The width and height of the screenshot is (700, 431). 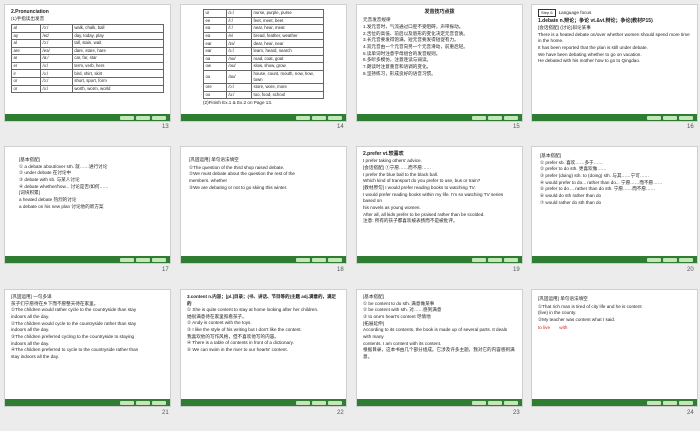 I want to click on table-row: ore/ɔː/store, wore, more, so click(x=263, y=87).